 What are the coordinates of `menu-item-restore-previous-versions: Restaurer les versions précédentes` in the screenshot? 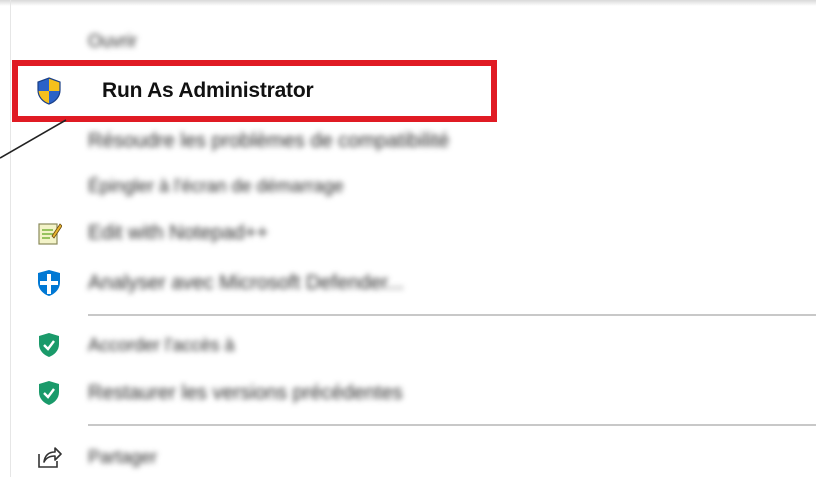 It's located at (408, 393).